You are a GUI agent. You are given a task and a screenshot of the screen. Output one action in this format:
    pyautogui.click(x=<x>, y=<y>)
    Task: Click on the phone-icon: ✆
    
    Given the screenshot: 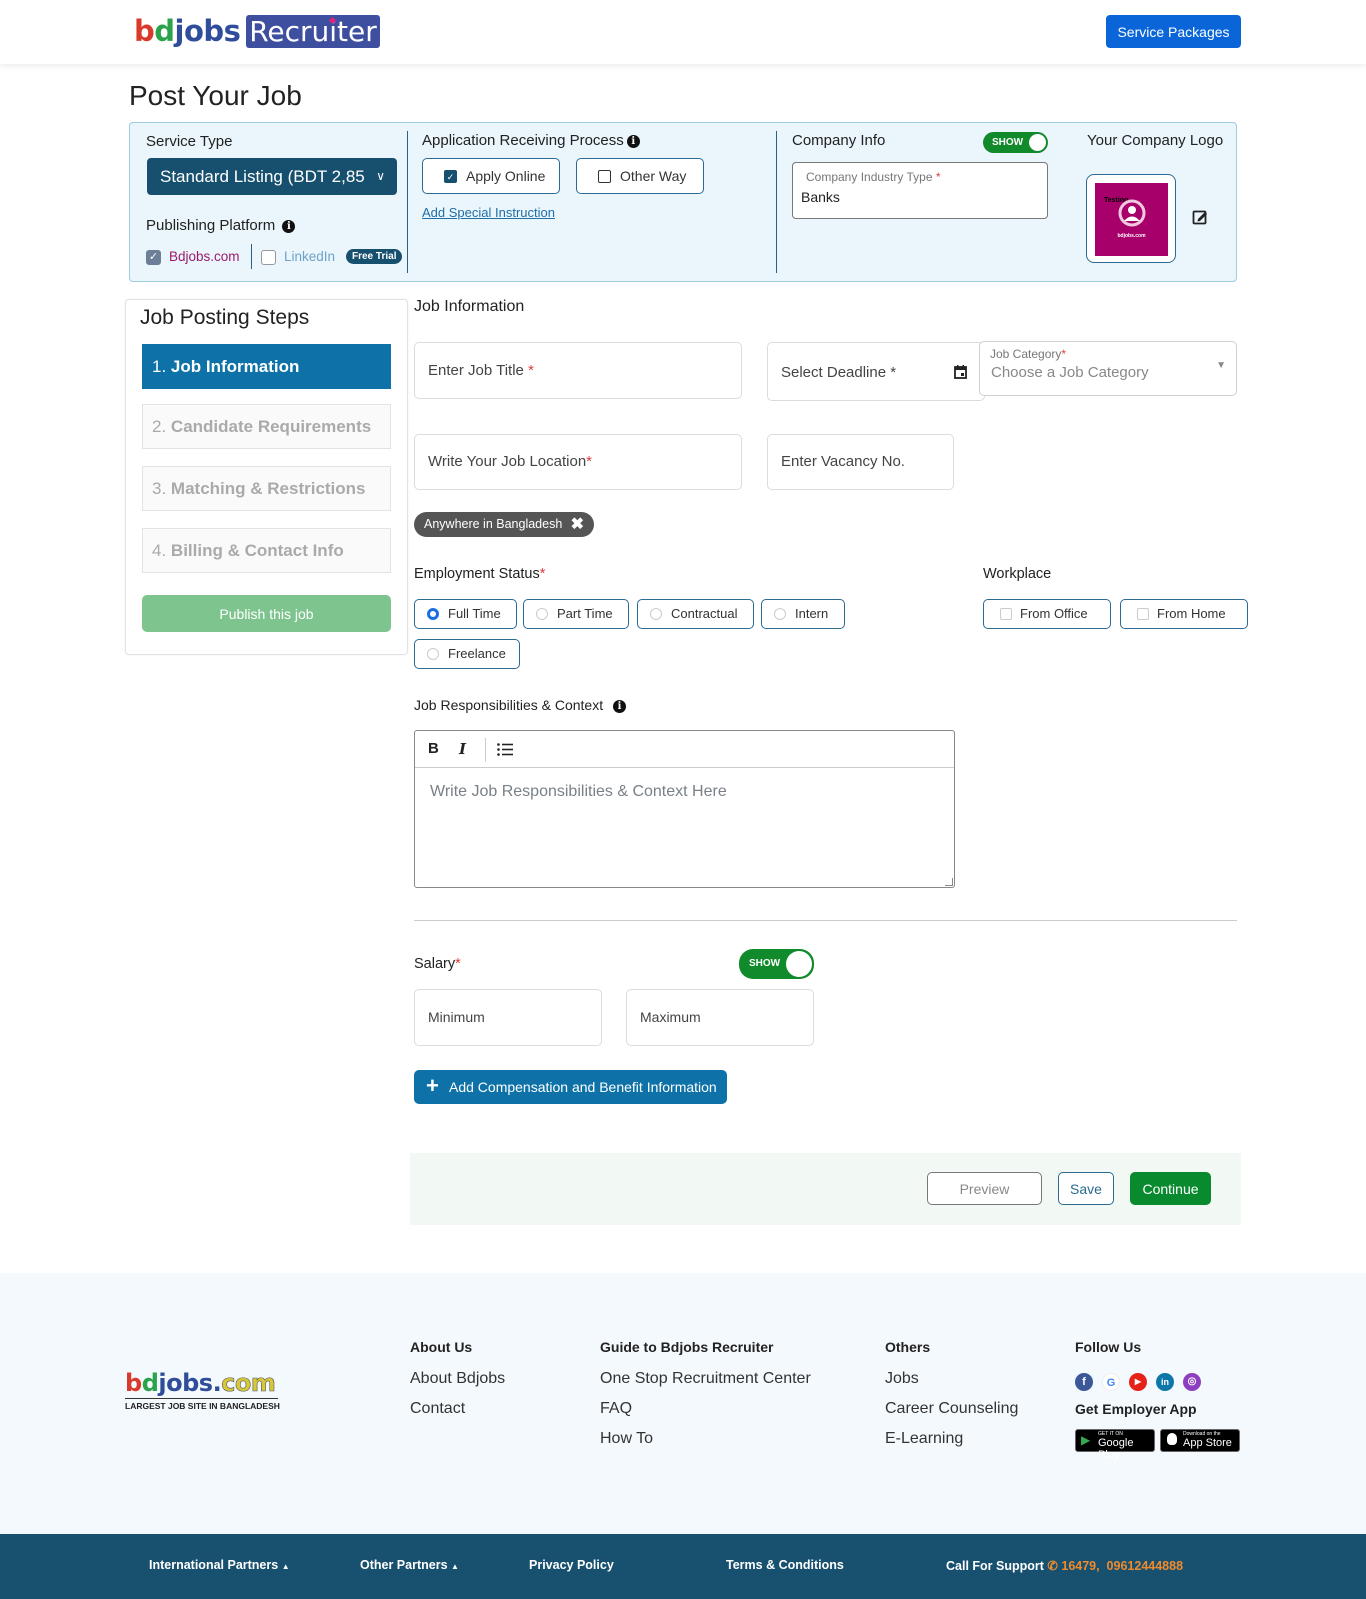 What is the action you would take?
    pyautogui.click(x=1052, y=1566)
    